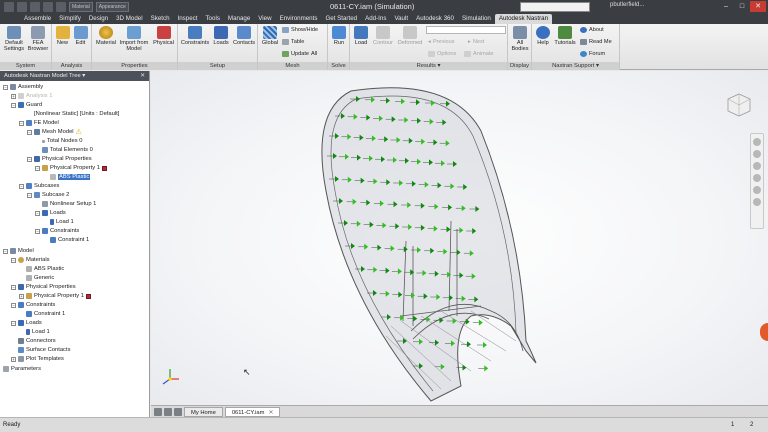  What do you see at coordinates (742, 6) in the screenshot?
I see `maximize-button: □` at bounding box center [742, 6].